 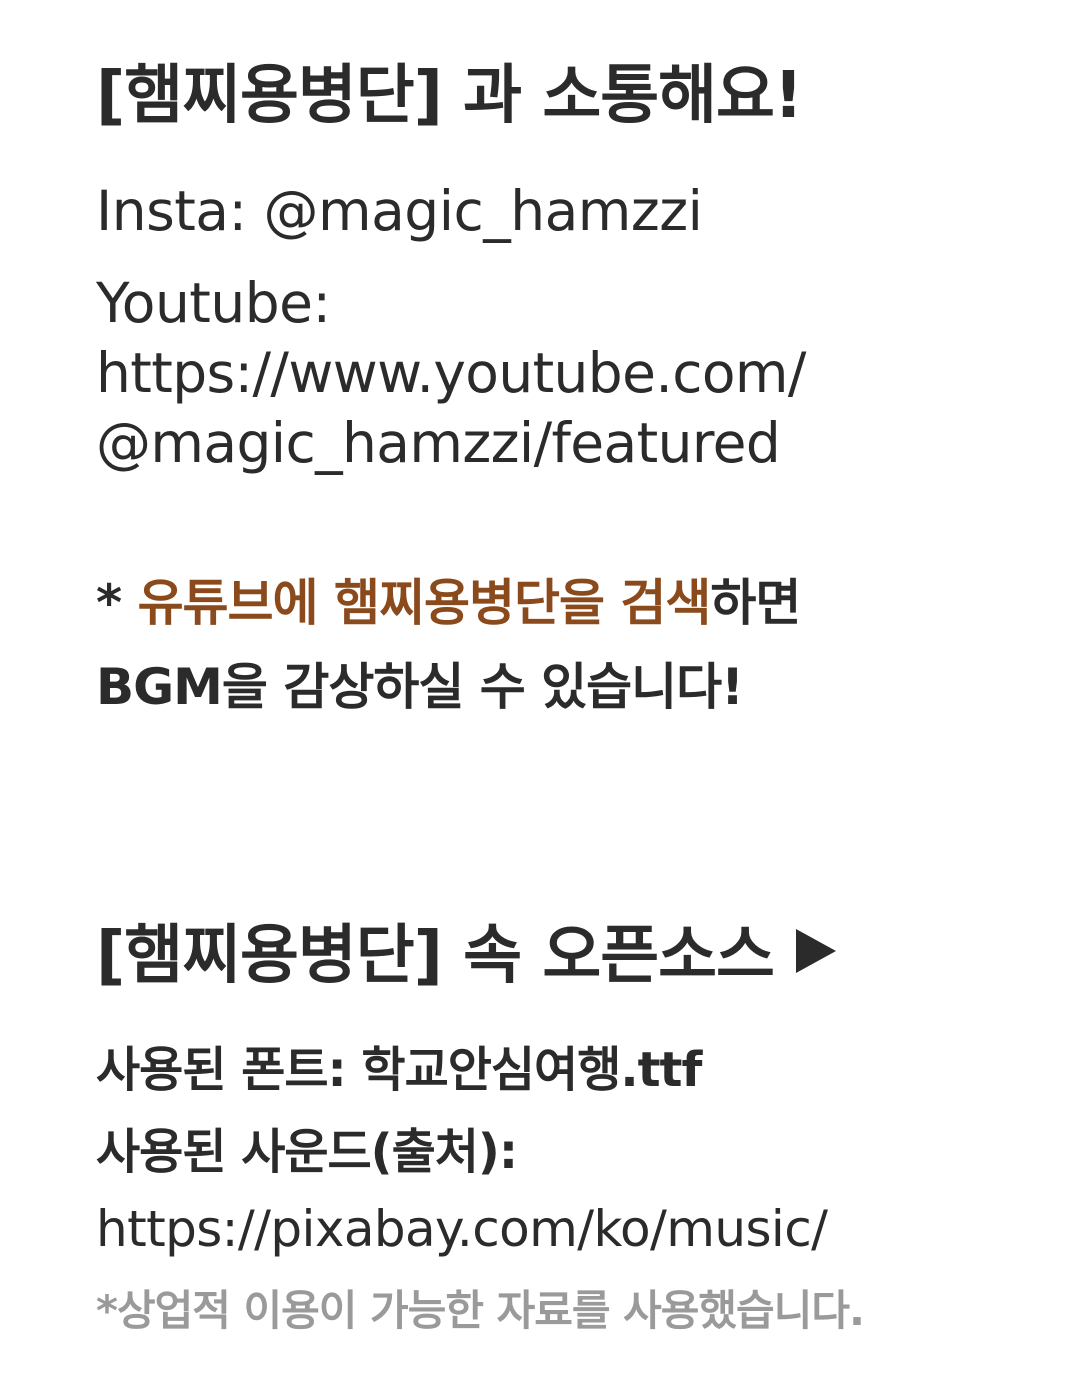 What do you see at coordinates (466, 956) in the screenshot?
I see `open-source-heading: [햄찌용병단] 속 오픈소스` at bounding box center [466, 956].